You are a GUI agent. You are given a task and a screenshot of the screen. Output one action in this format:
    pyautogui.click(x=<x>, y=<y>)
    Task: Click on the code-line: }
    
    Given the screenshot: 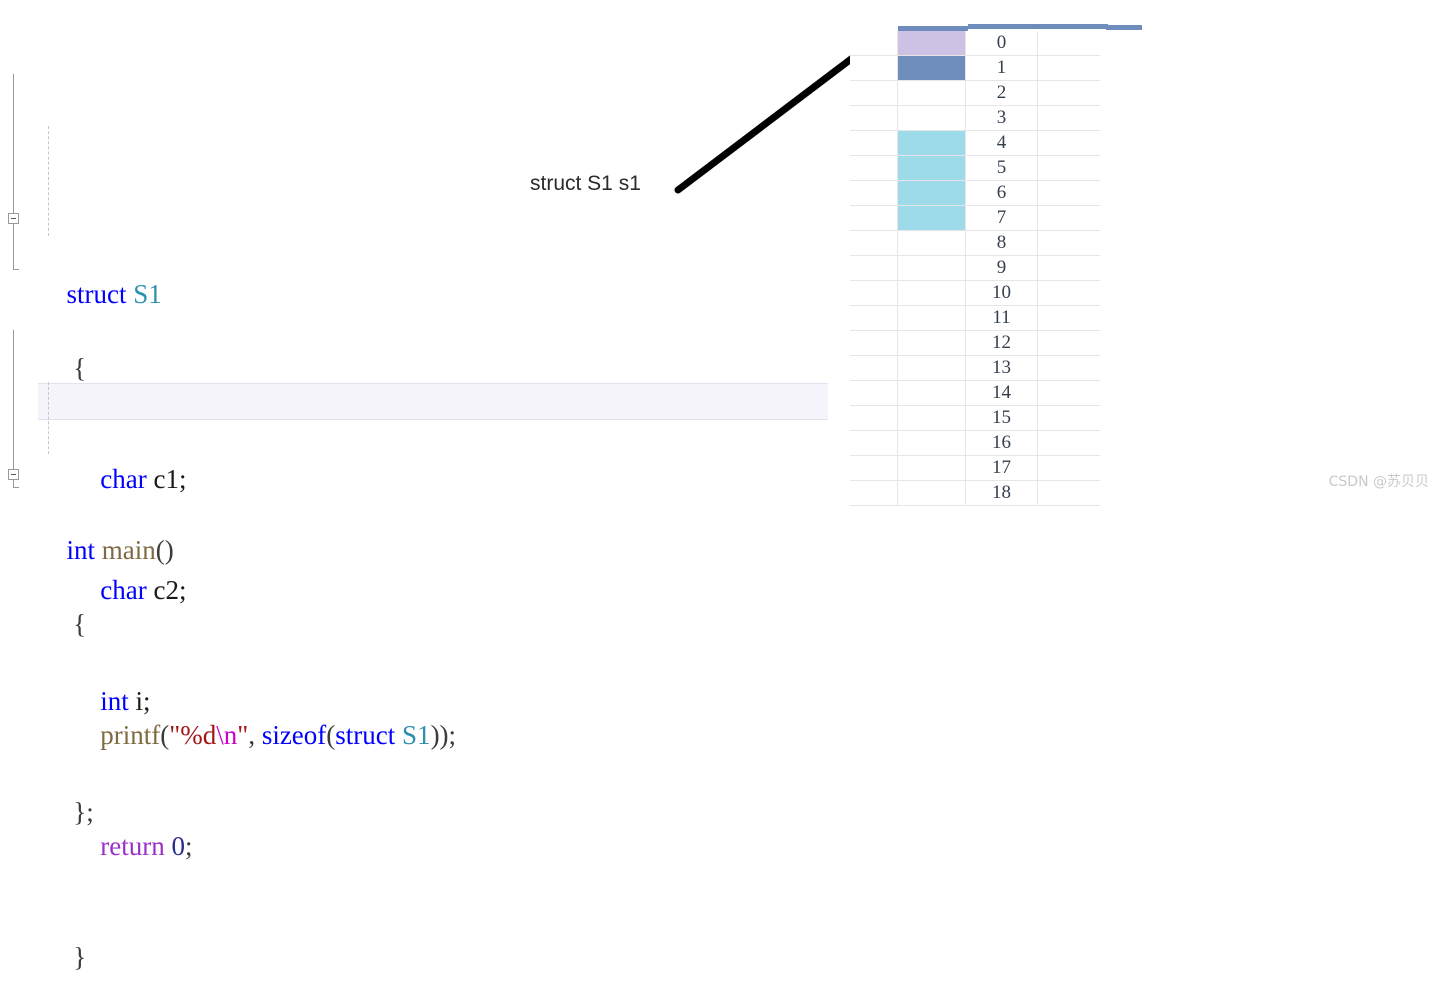 What is the action you would take?
    pyautogui.click(x=241, y=937)
    